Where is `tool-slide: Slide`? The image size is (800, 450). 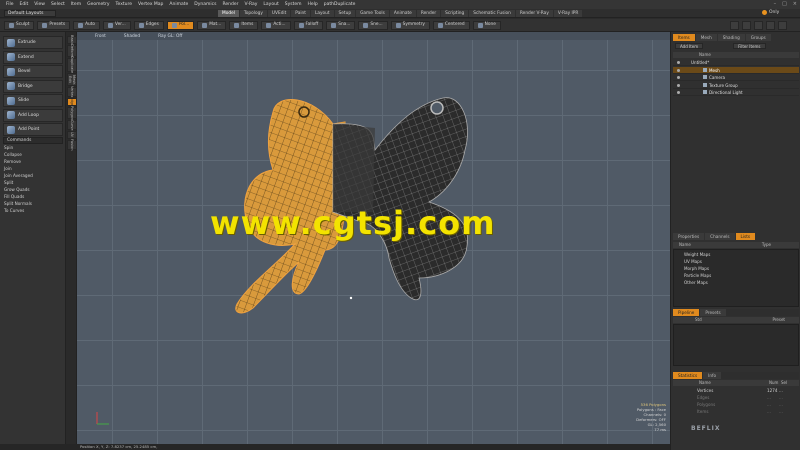 tool-slide: Slide is located at coordinates (33, 100).